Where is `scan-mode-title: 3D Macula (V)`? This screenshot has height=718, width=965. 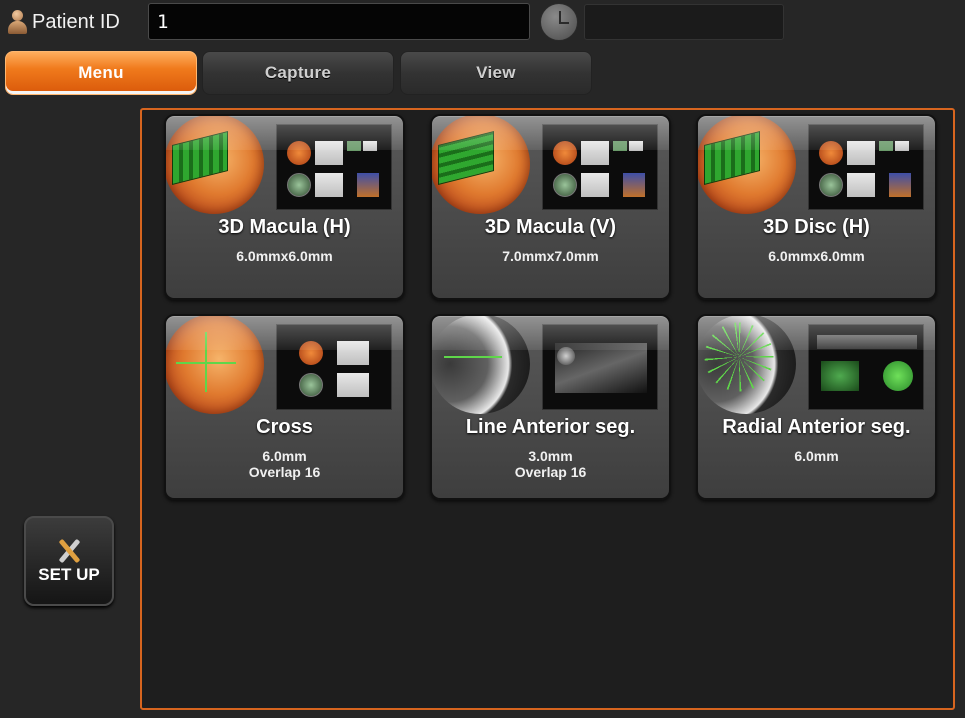
scan-mode-title: 3D Macula (V) is located at coordinates (550, 227).